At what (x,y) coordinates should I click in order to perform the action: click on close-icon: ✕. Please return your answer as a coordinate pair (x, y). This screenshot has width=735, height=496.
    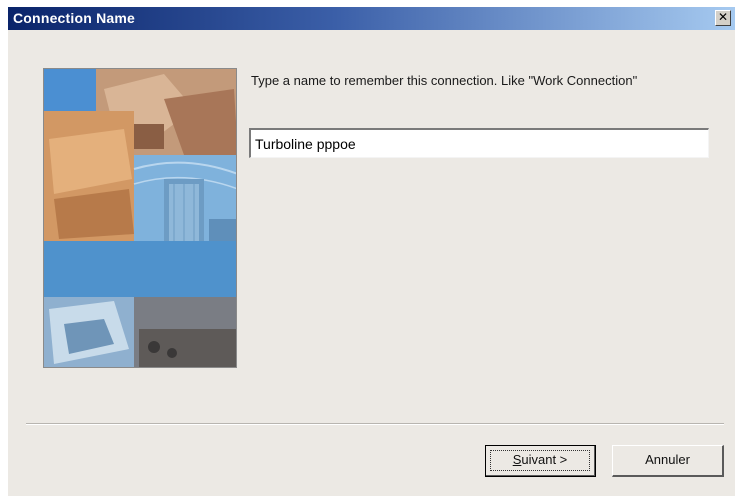
    Looking at the image, I should click on (723, 17).